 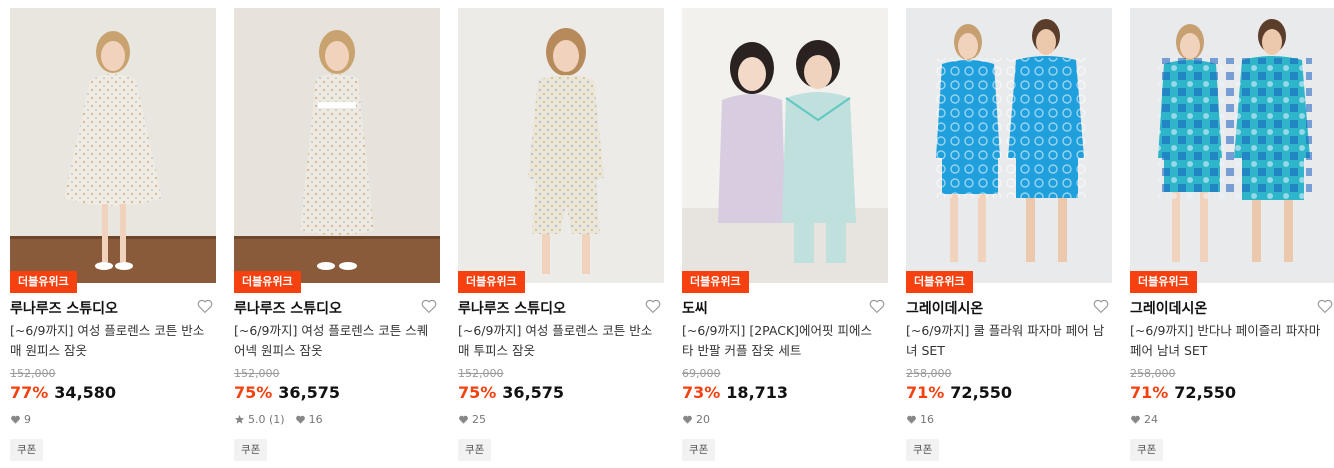 What do you see at coordinates (695, 308) in the screenshot?
I see `brand-name: 도씨` at bounding box center [695, 308].